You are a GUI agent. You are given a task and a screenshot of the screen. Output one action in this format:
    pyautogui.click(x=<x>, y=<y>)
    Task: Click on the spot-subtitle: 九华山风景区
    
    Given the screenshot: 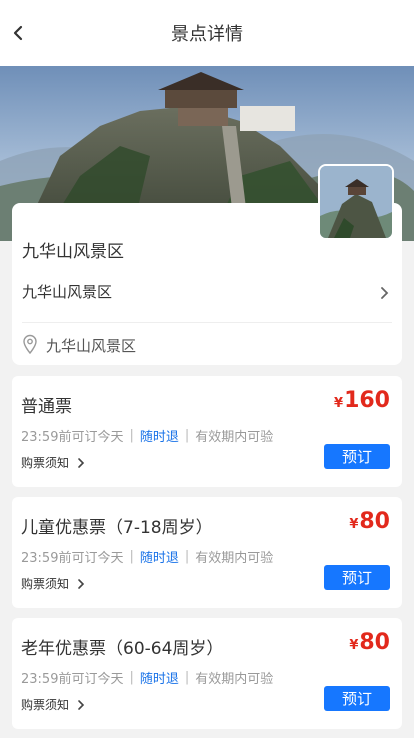 What is the action you would take?
    pyautogui.click(x=67, y=291)
    